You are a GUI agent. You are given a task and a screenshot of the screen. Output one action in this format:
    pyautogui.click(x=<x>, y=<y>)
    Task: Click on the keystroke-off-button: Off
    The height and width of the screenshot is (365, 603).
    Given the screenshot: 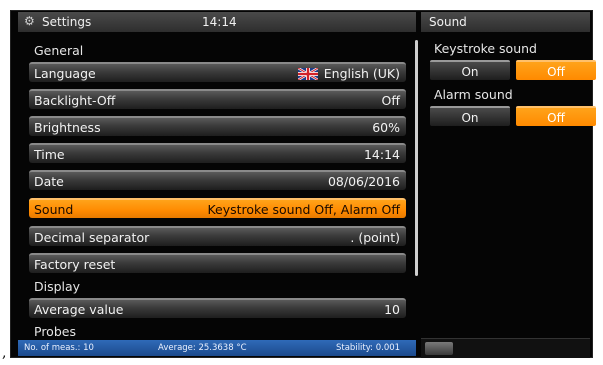 What is the action you would take?
    pyautogui.click(x=556, y=70)
    